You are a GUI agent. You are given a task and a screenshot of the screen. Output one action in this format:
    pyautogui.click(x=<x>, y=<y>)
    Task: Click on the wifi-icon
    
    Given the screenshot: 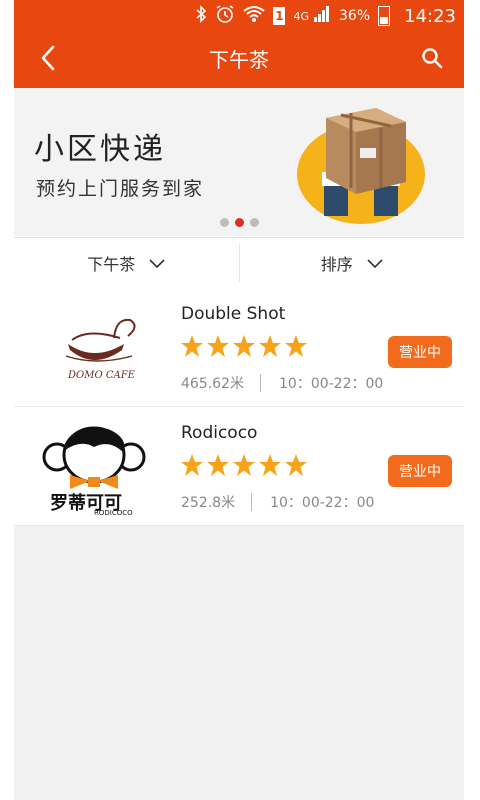 What is the action you would take?
    pyautogui.click(x=254, y=16)
    